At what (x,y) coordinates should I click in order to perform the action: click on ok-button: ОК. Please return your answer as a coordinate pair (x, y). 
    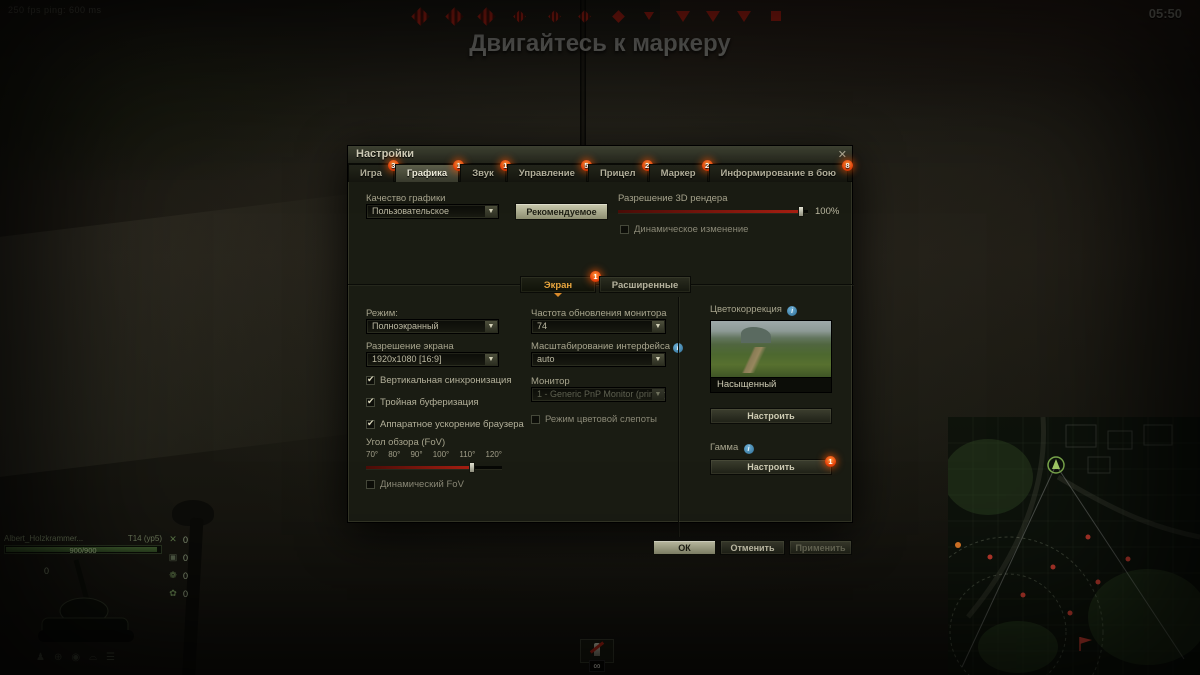
    Looking at the image, I should click on (684, 547).